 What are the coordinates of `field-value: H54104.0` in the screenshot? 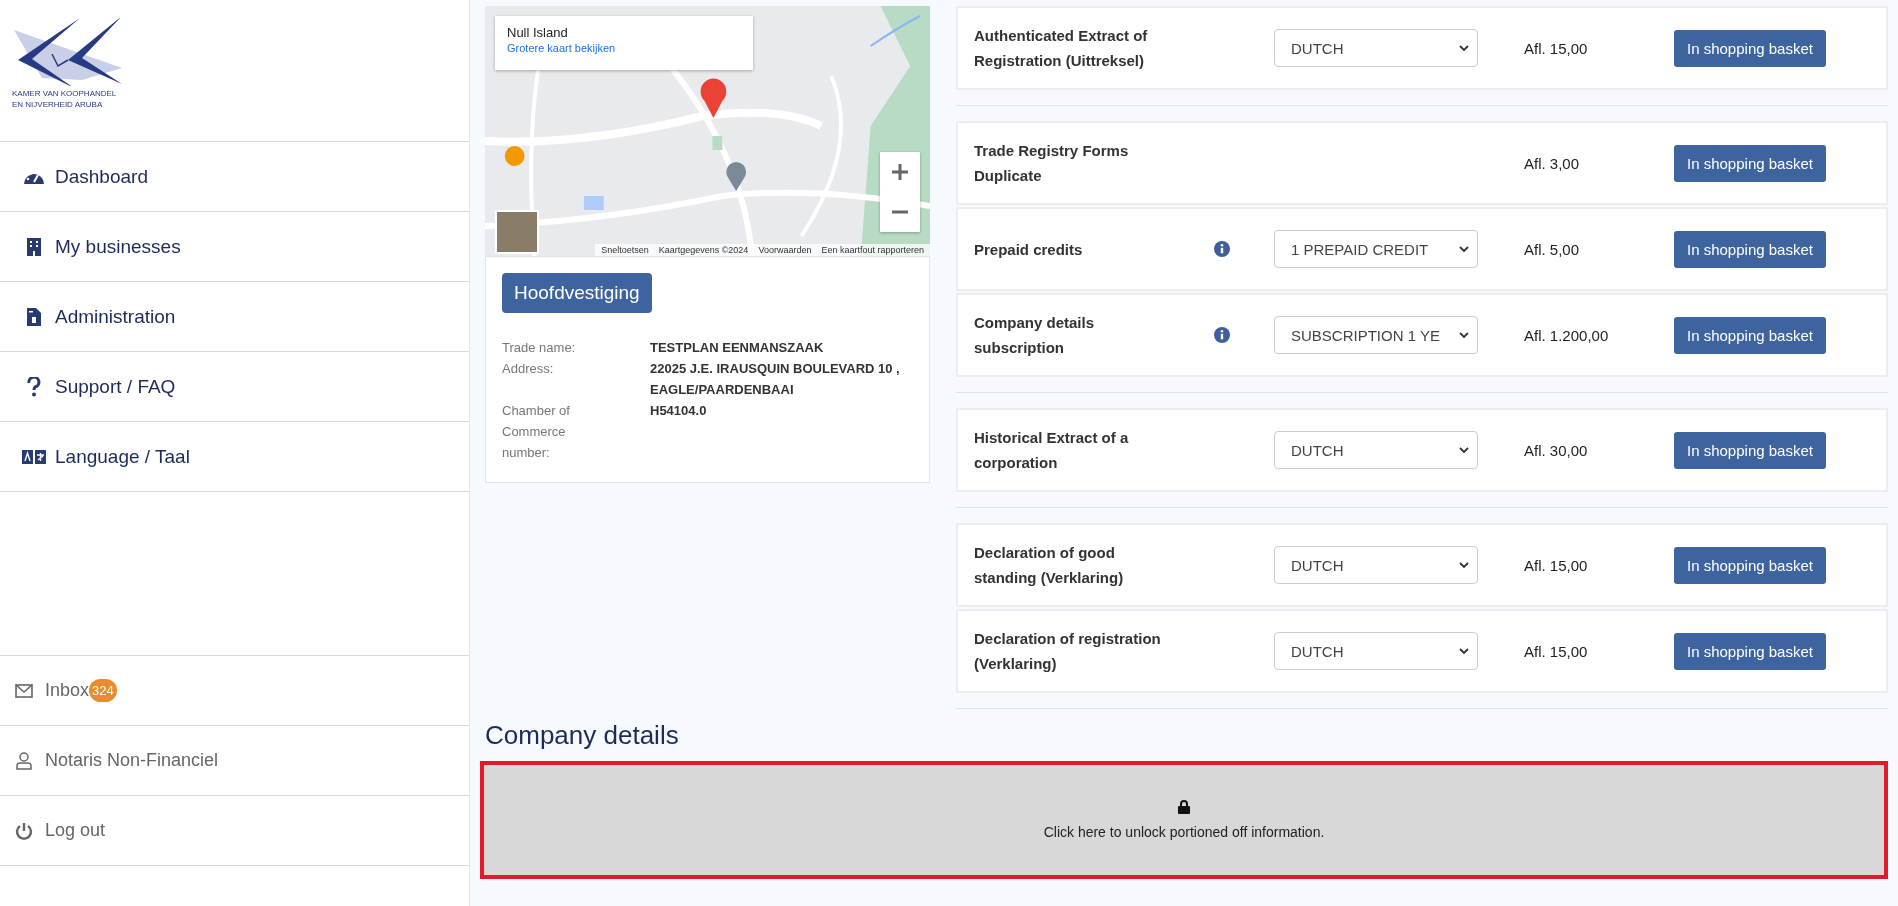 It's located at (679, 411).